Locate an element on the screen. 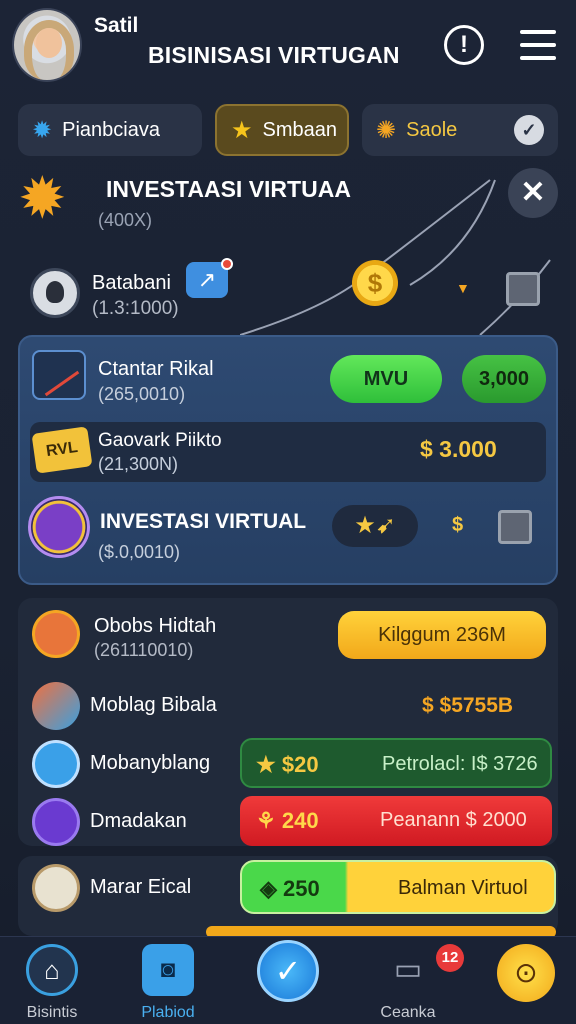  trend-badge: ↗ is located at coordinates (209, 278).